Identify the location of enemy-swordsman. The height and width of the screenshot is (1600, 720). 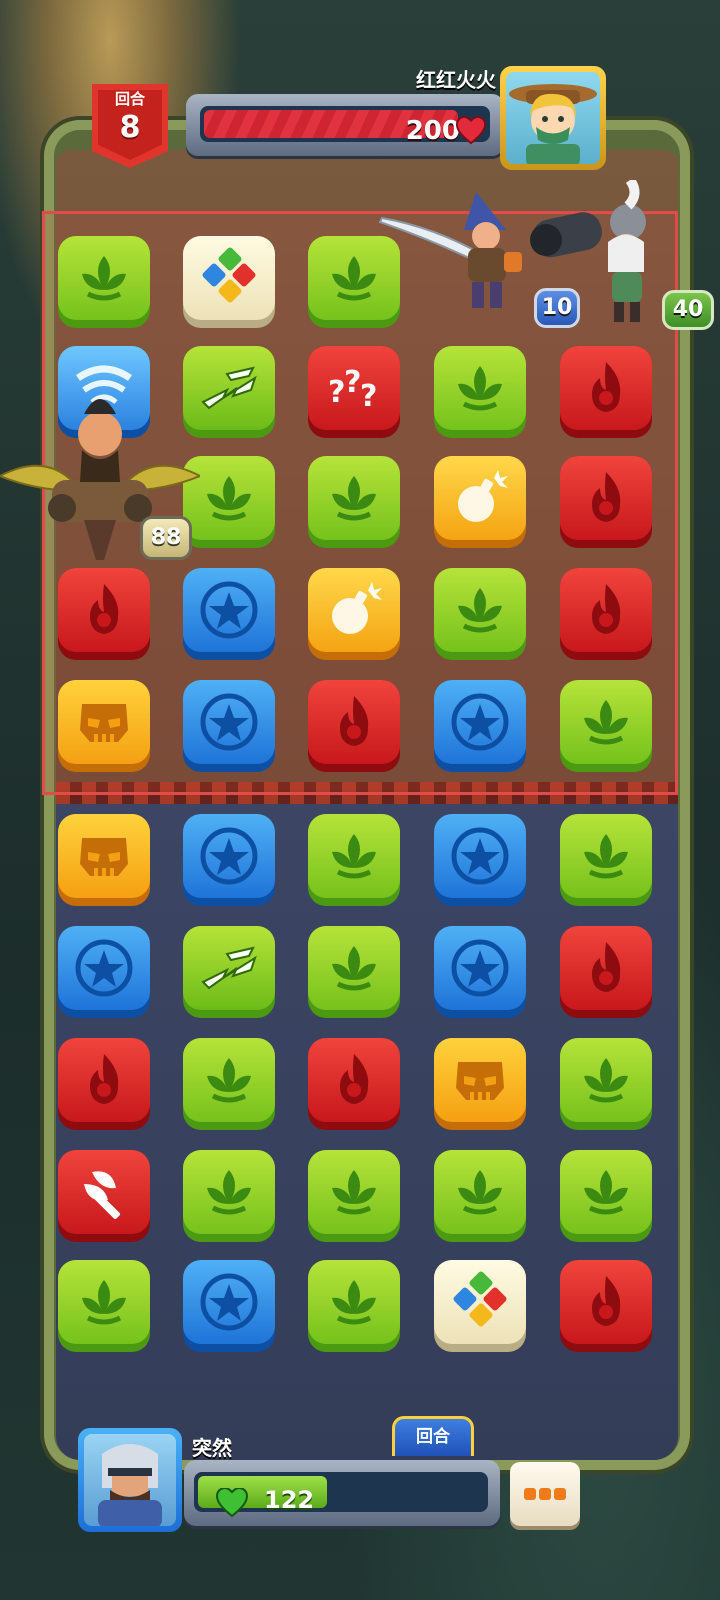
(458, 251).